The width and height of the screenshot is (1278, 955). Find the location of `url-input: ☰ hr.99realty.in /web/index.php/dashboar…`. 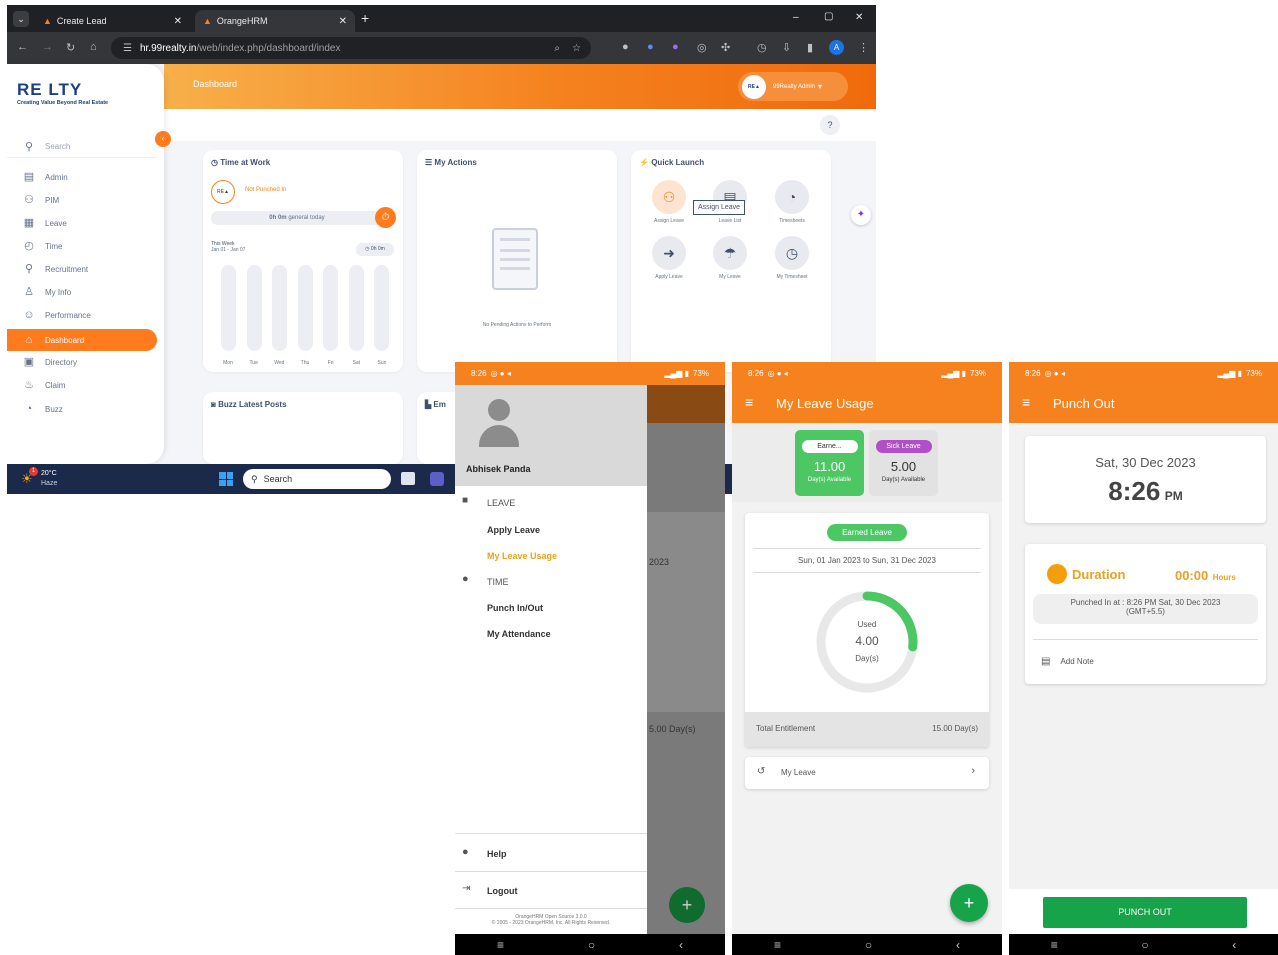

url-input: ☰ hr.99realty.in /web/index.php/dashboar… is located at coordinates (351, 48).